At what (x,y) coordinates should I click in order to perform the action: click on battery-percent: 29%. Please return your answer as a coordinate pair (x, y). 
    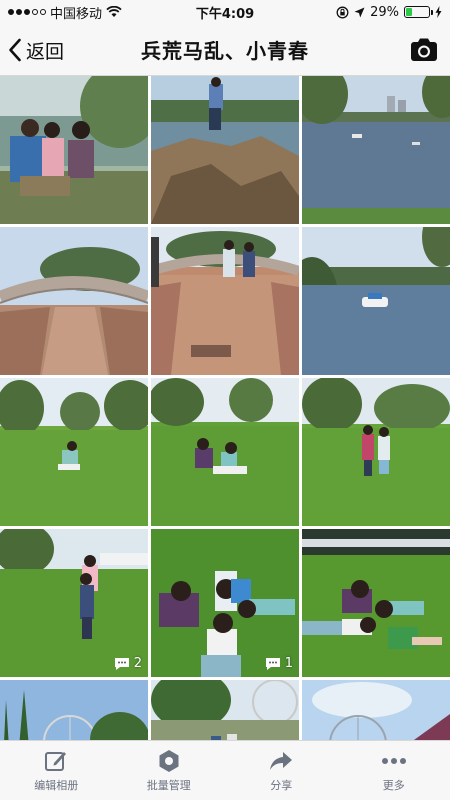
    Looking at the image, I should click on (384, 12).